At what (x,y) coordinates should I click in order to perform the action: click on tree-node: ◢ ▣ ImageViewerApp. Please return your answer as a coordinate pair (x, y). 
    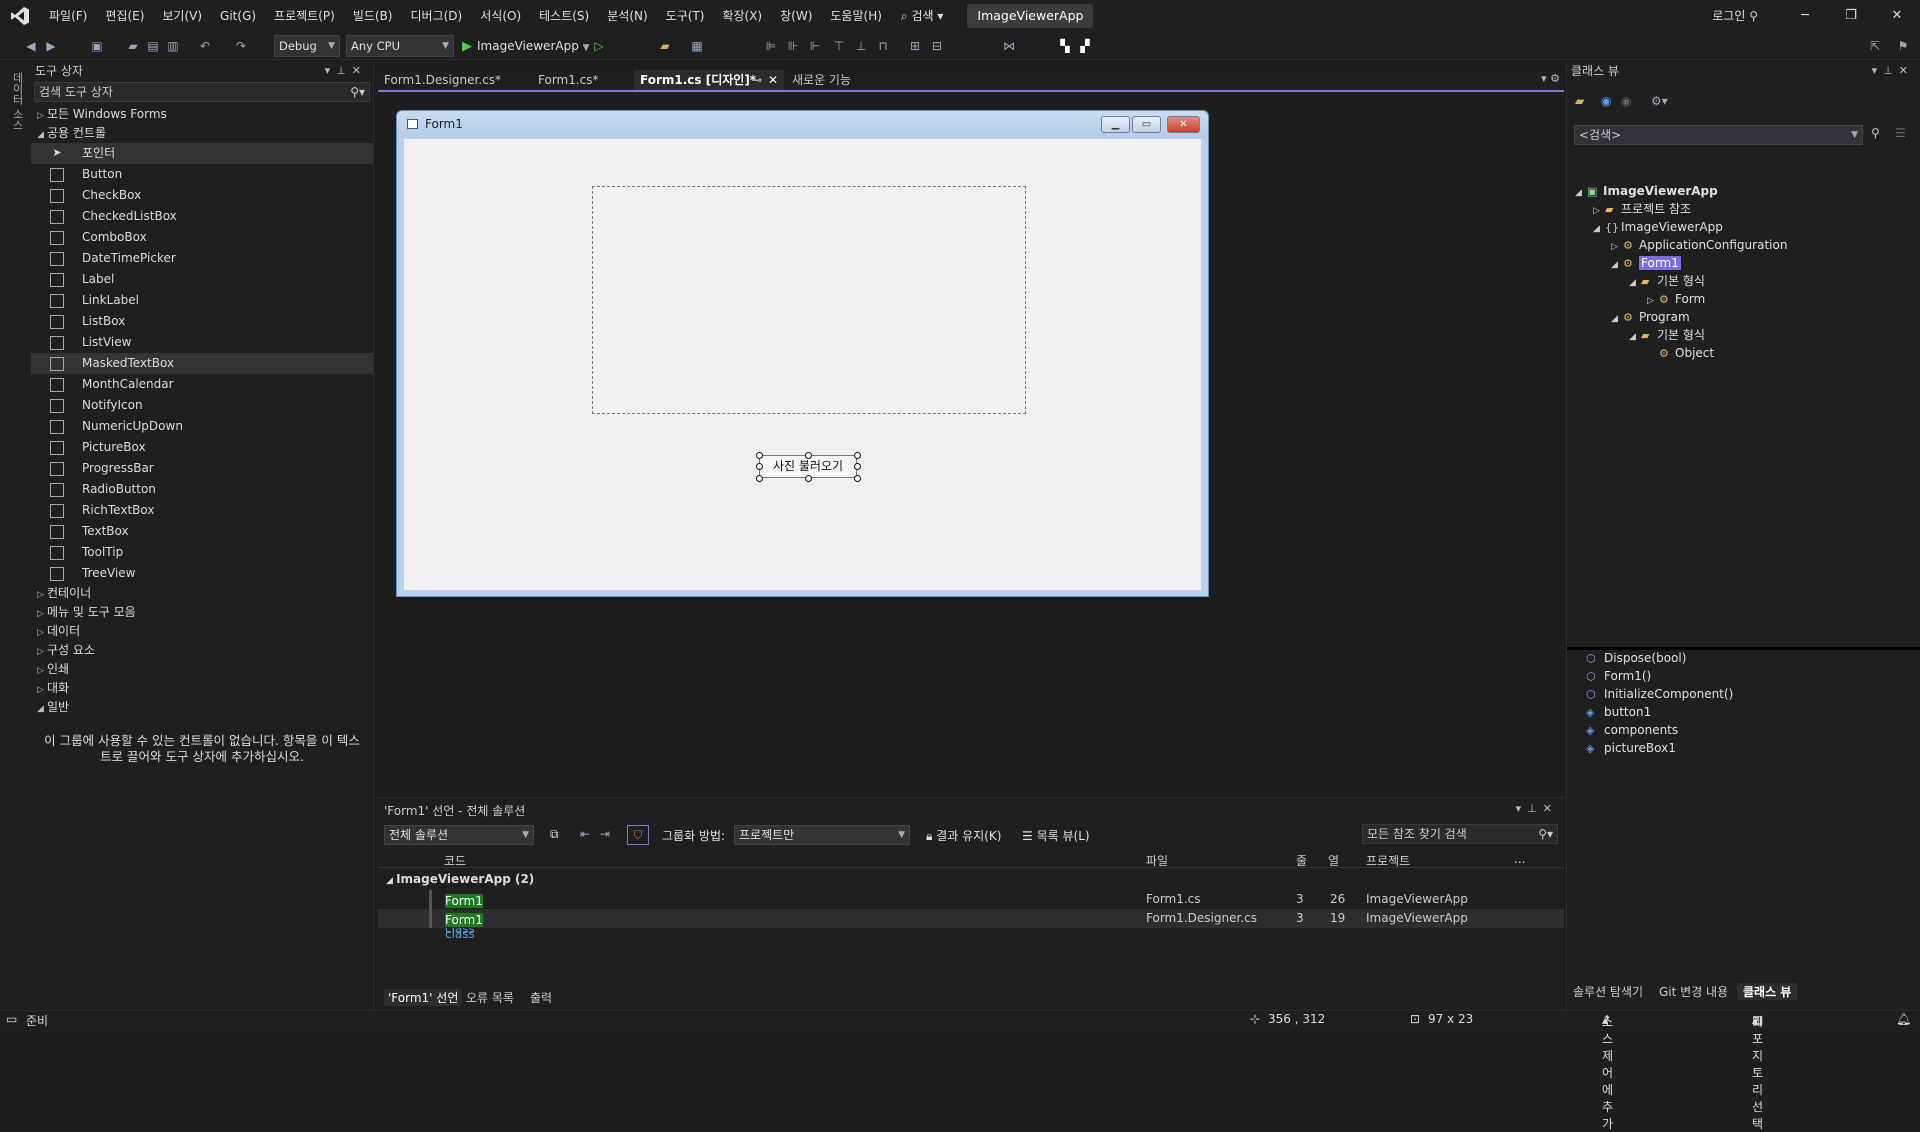
    Looking at the image, I should click on (1646, 191).